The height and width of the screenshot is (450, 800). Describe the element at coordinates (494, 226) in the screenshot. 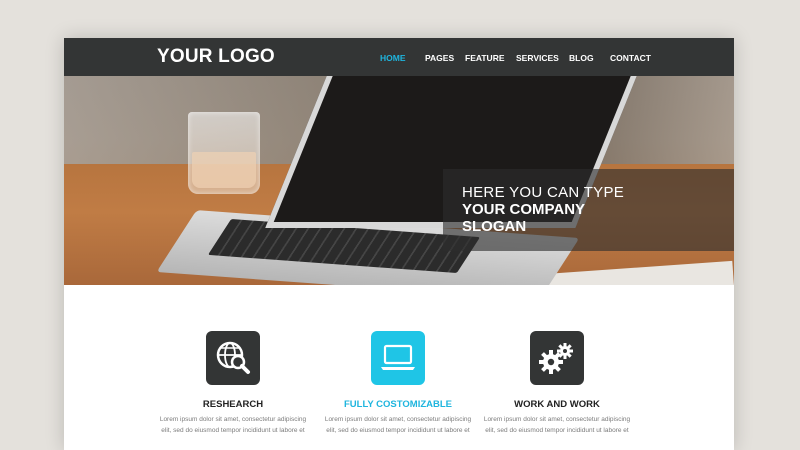

I see `slogan-line-3: SLOGAN` at that location.